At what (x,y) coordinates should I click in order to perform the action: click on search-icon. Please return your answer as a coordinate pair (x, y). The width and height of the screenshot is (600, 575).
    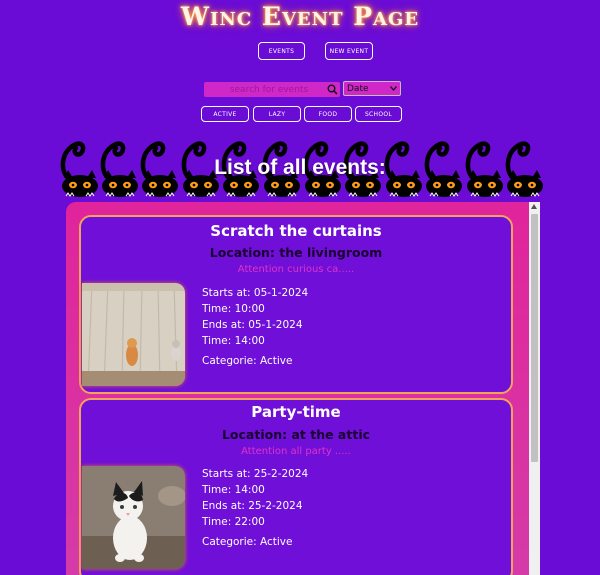
    Looking at the image, I should click on (332, 89).